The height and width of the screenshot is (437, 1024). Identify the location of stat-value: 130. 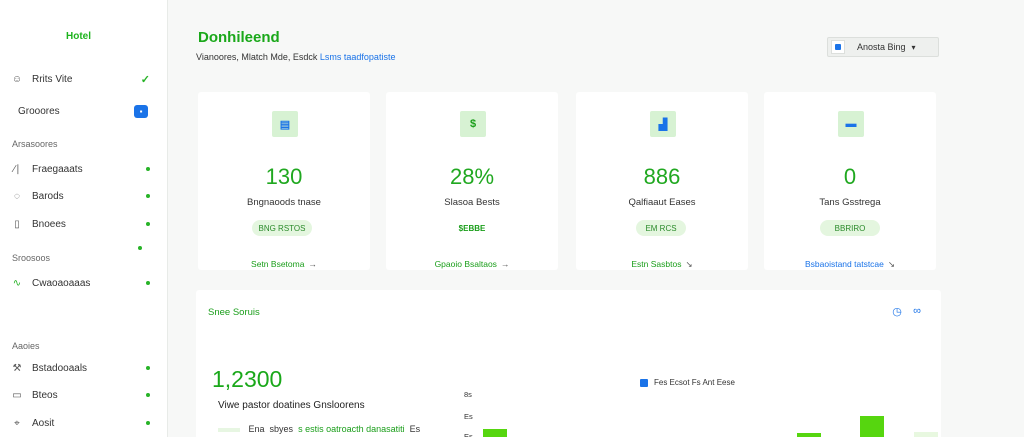
(284, 176).